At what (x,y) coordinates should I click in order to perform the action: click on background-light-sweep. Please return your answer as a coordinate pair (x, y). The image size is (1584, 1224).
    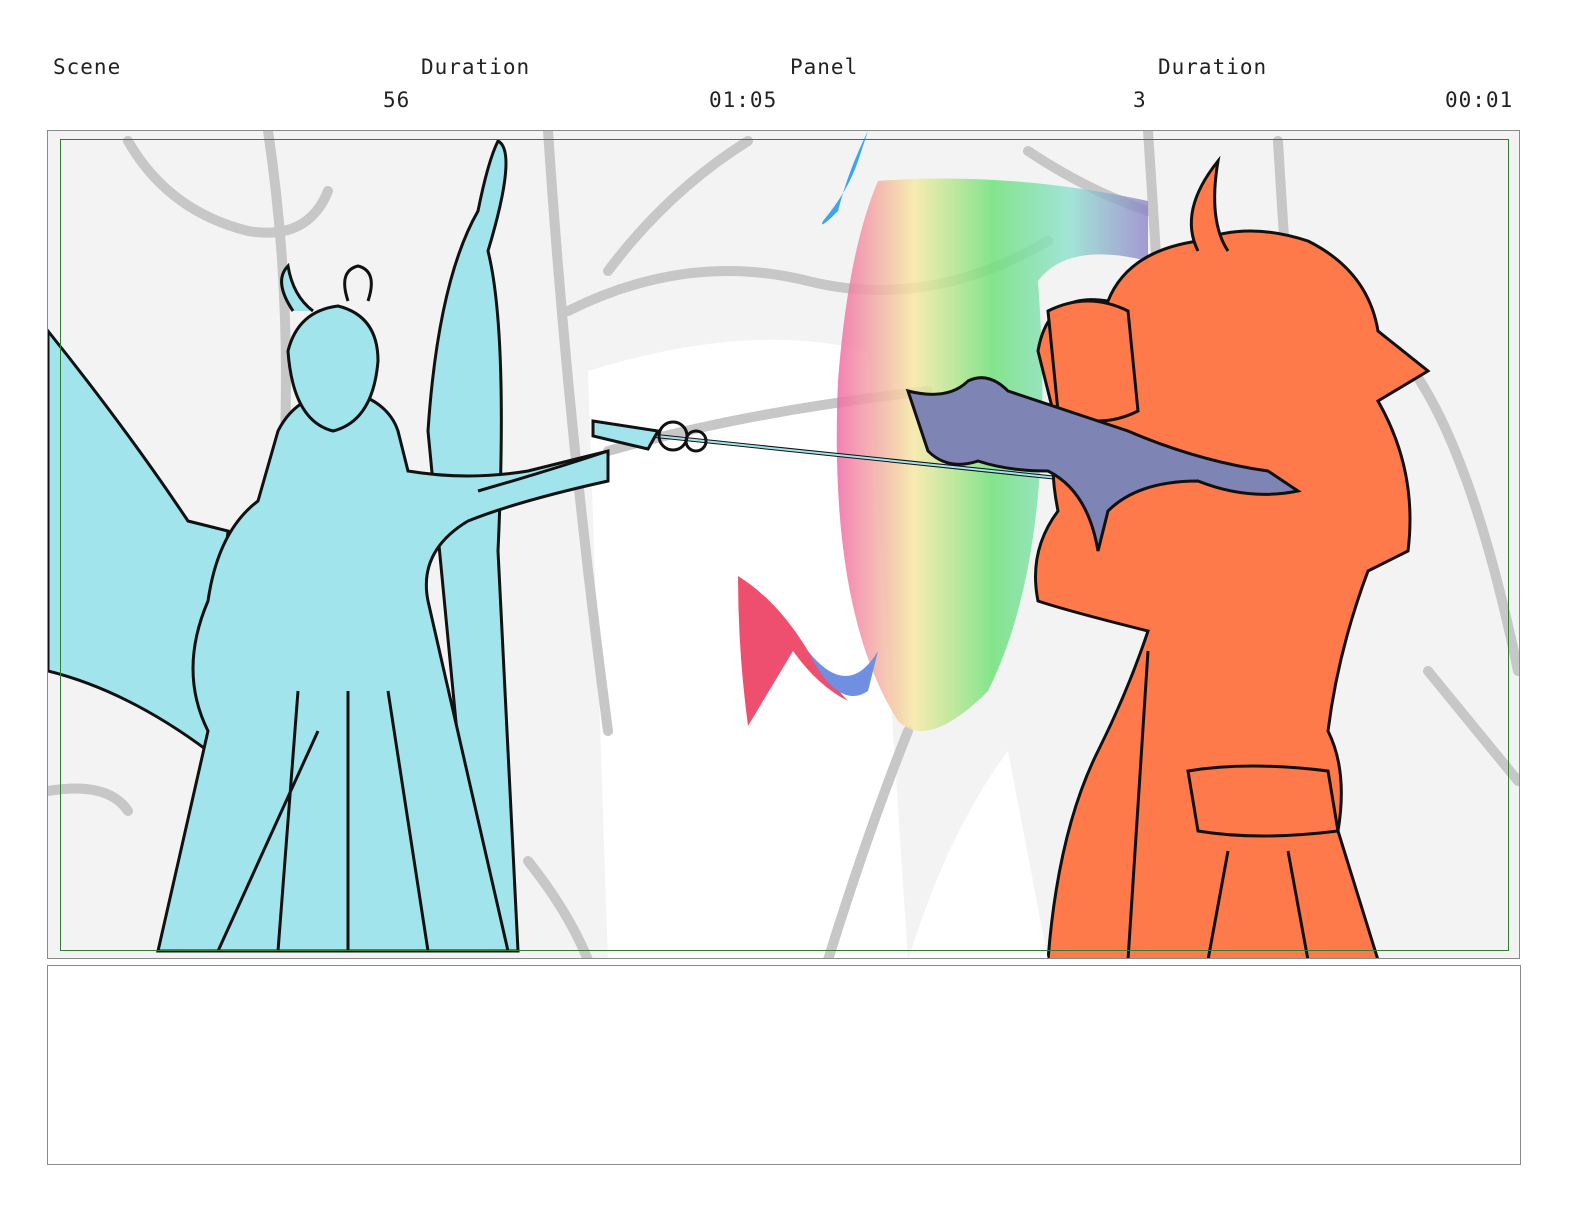
    Looking at the image, I should click on (978, 854).